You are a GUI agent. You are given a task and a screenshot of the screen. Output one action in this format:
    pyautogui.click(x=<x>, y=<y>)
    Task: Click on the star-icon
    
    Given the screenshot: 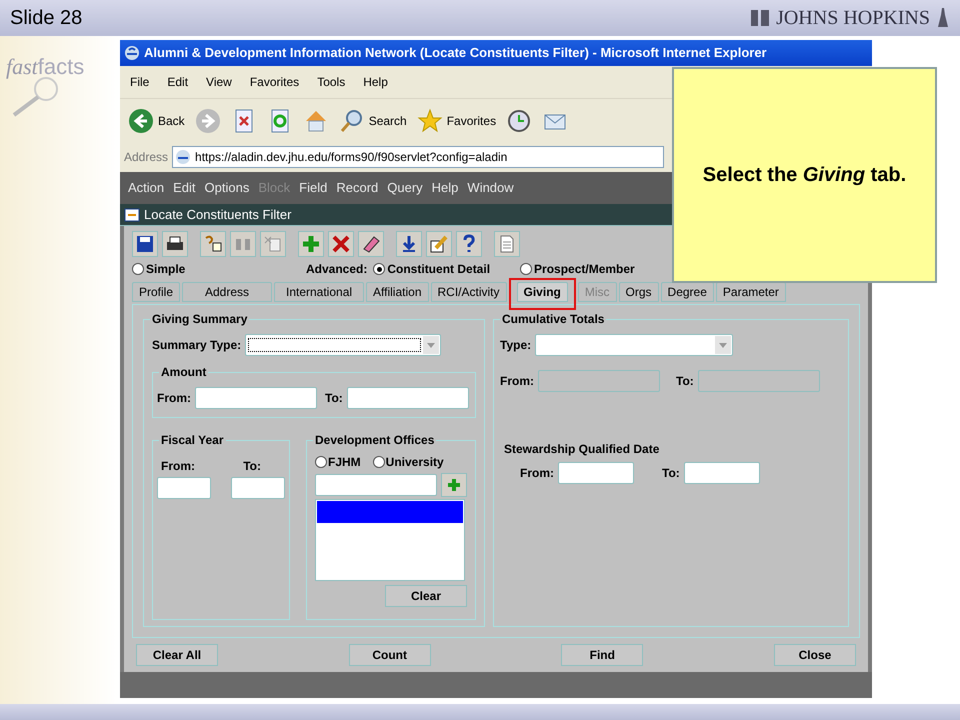 What is the action you would take?
    pyautogui.click(x=429, y=121)
    